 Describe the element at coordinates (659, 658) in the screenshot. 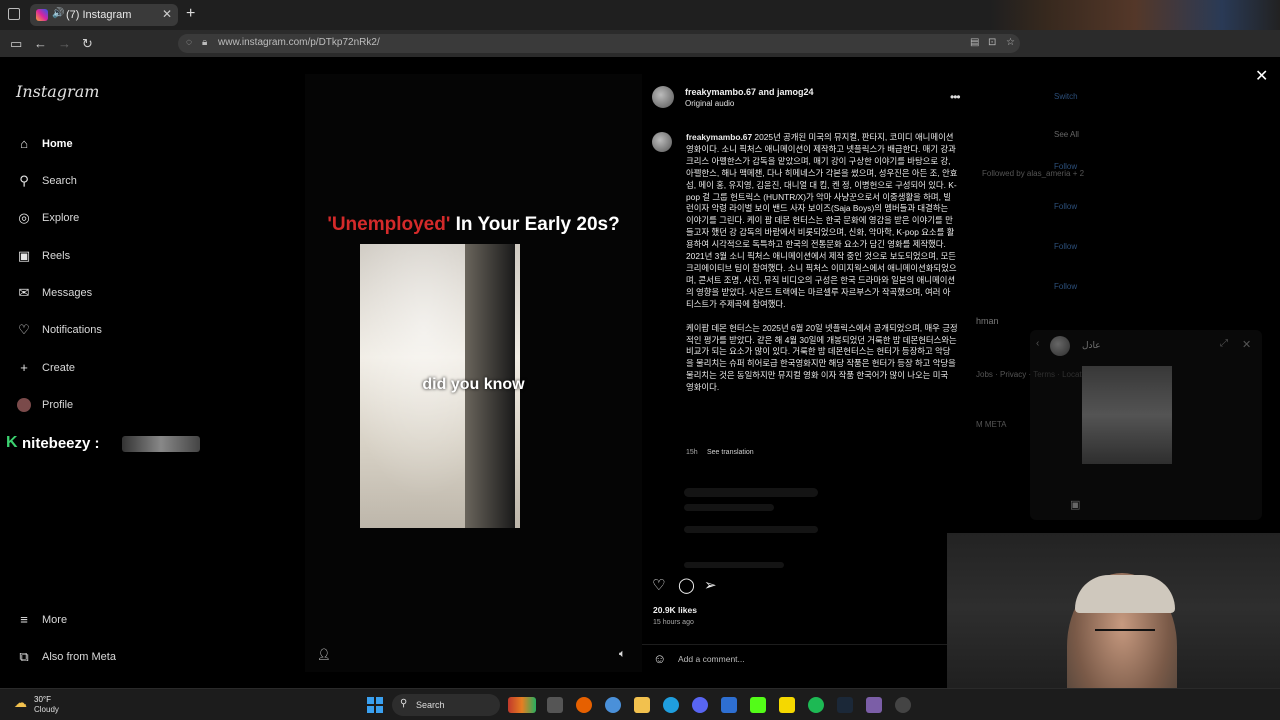

I see `emoji-icon: ☺` at that location.